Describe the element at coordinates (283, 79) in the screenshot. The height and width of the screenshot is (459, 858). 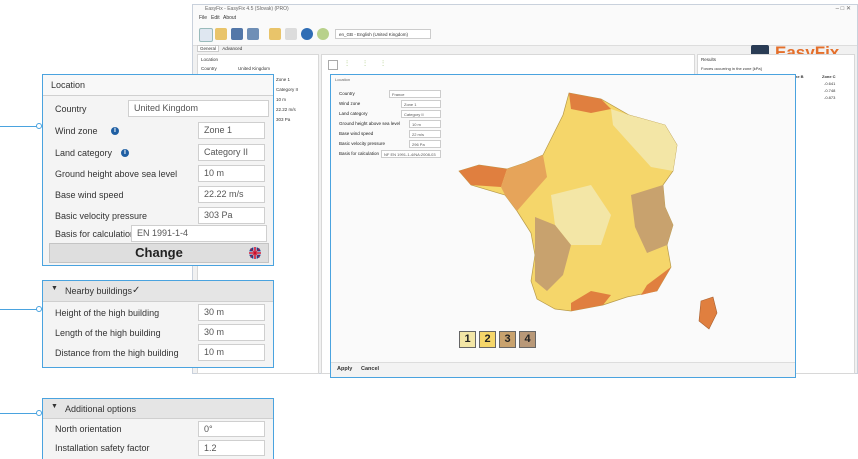
I see `left-zone-value: Zone 1` at that location.